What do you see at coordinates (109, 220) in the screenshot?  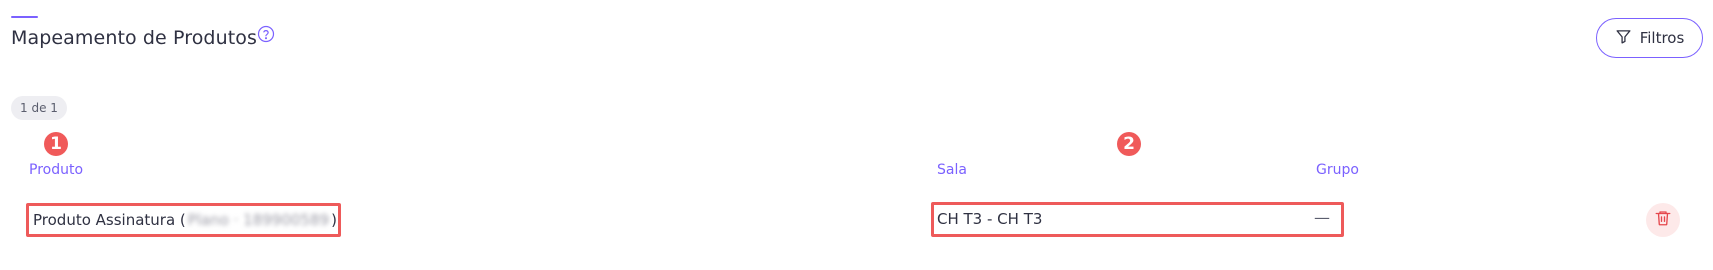 I see `produto-name-prefix: Produto Assinatura (` at bounding box center [109, 220].